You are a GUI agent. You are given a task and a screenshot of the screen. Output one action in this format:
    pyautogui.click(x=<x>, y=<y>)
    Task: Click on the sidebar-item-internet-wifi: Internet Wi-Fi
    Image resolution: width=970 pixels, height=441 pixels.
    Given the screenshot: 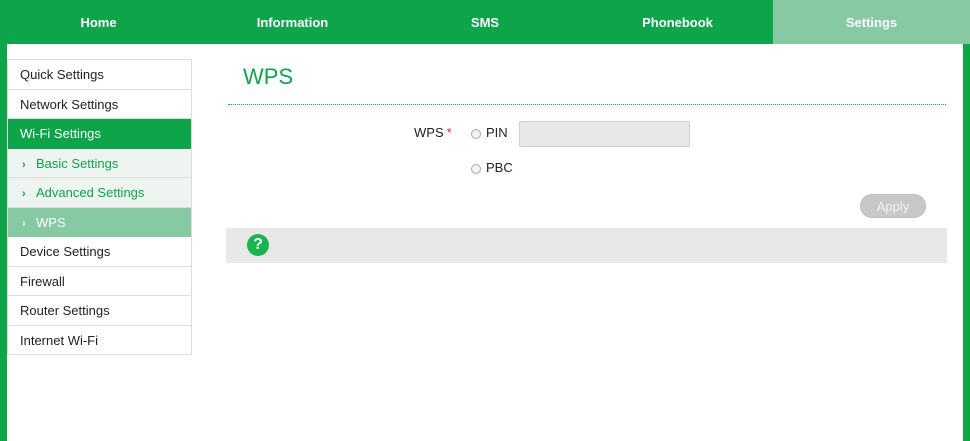 What is the action you would take?
    pyautogui.click(x=99, y=340)
    